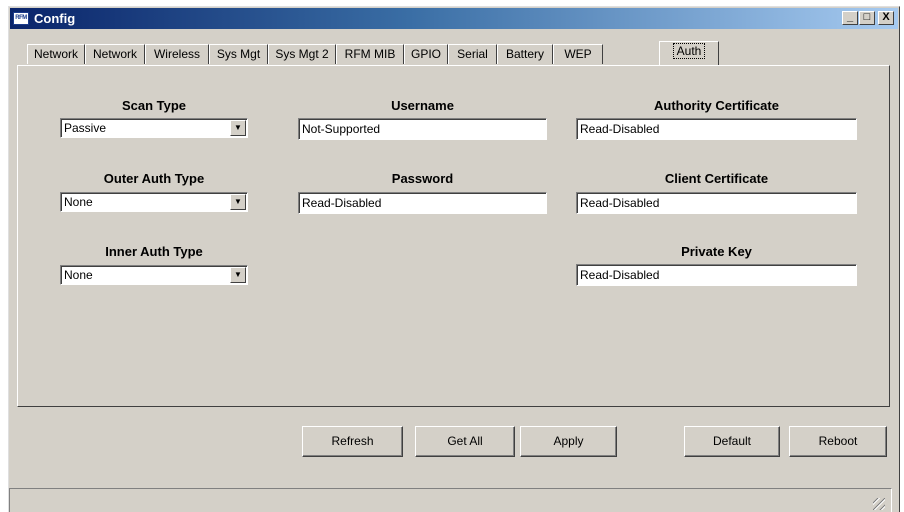 The width and height of the screenshot is (904, 512). Describe the element at coordinates (154, 275) in the screenshot. I see `inner-auth-type-dropdown: None ▼` at that location.